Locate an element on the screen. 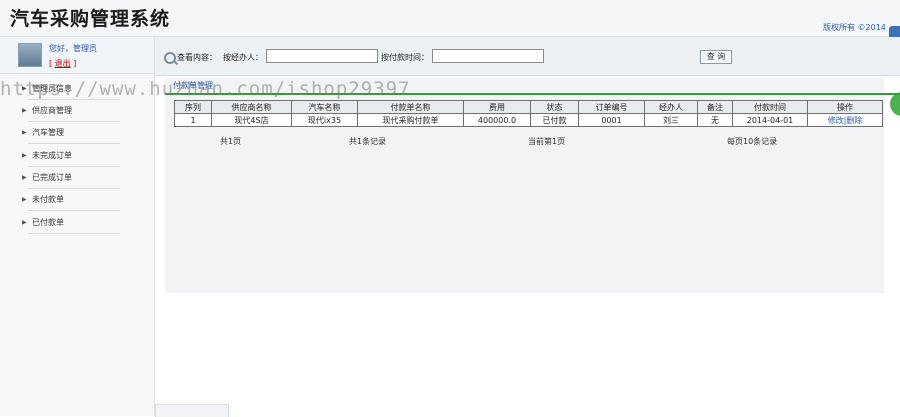 The height and width of the screenshot is (417, 900). table-cell: 0001 is located at coordinates (611, 120).